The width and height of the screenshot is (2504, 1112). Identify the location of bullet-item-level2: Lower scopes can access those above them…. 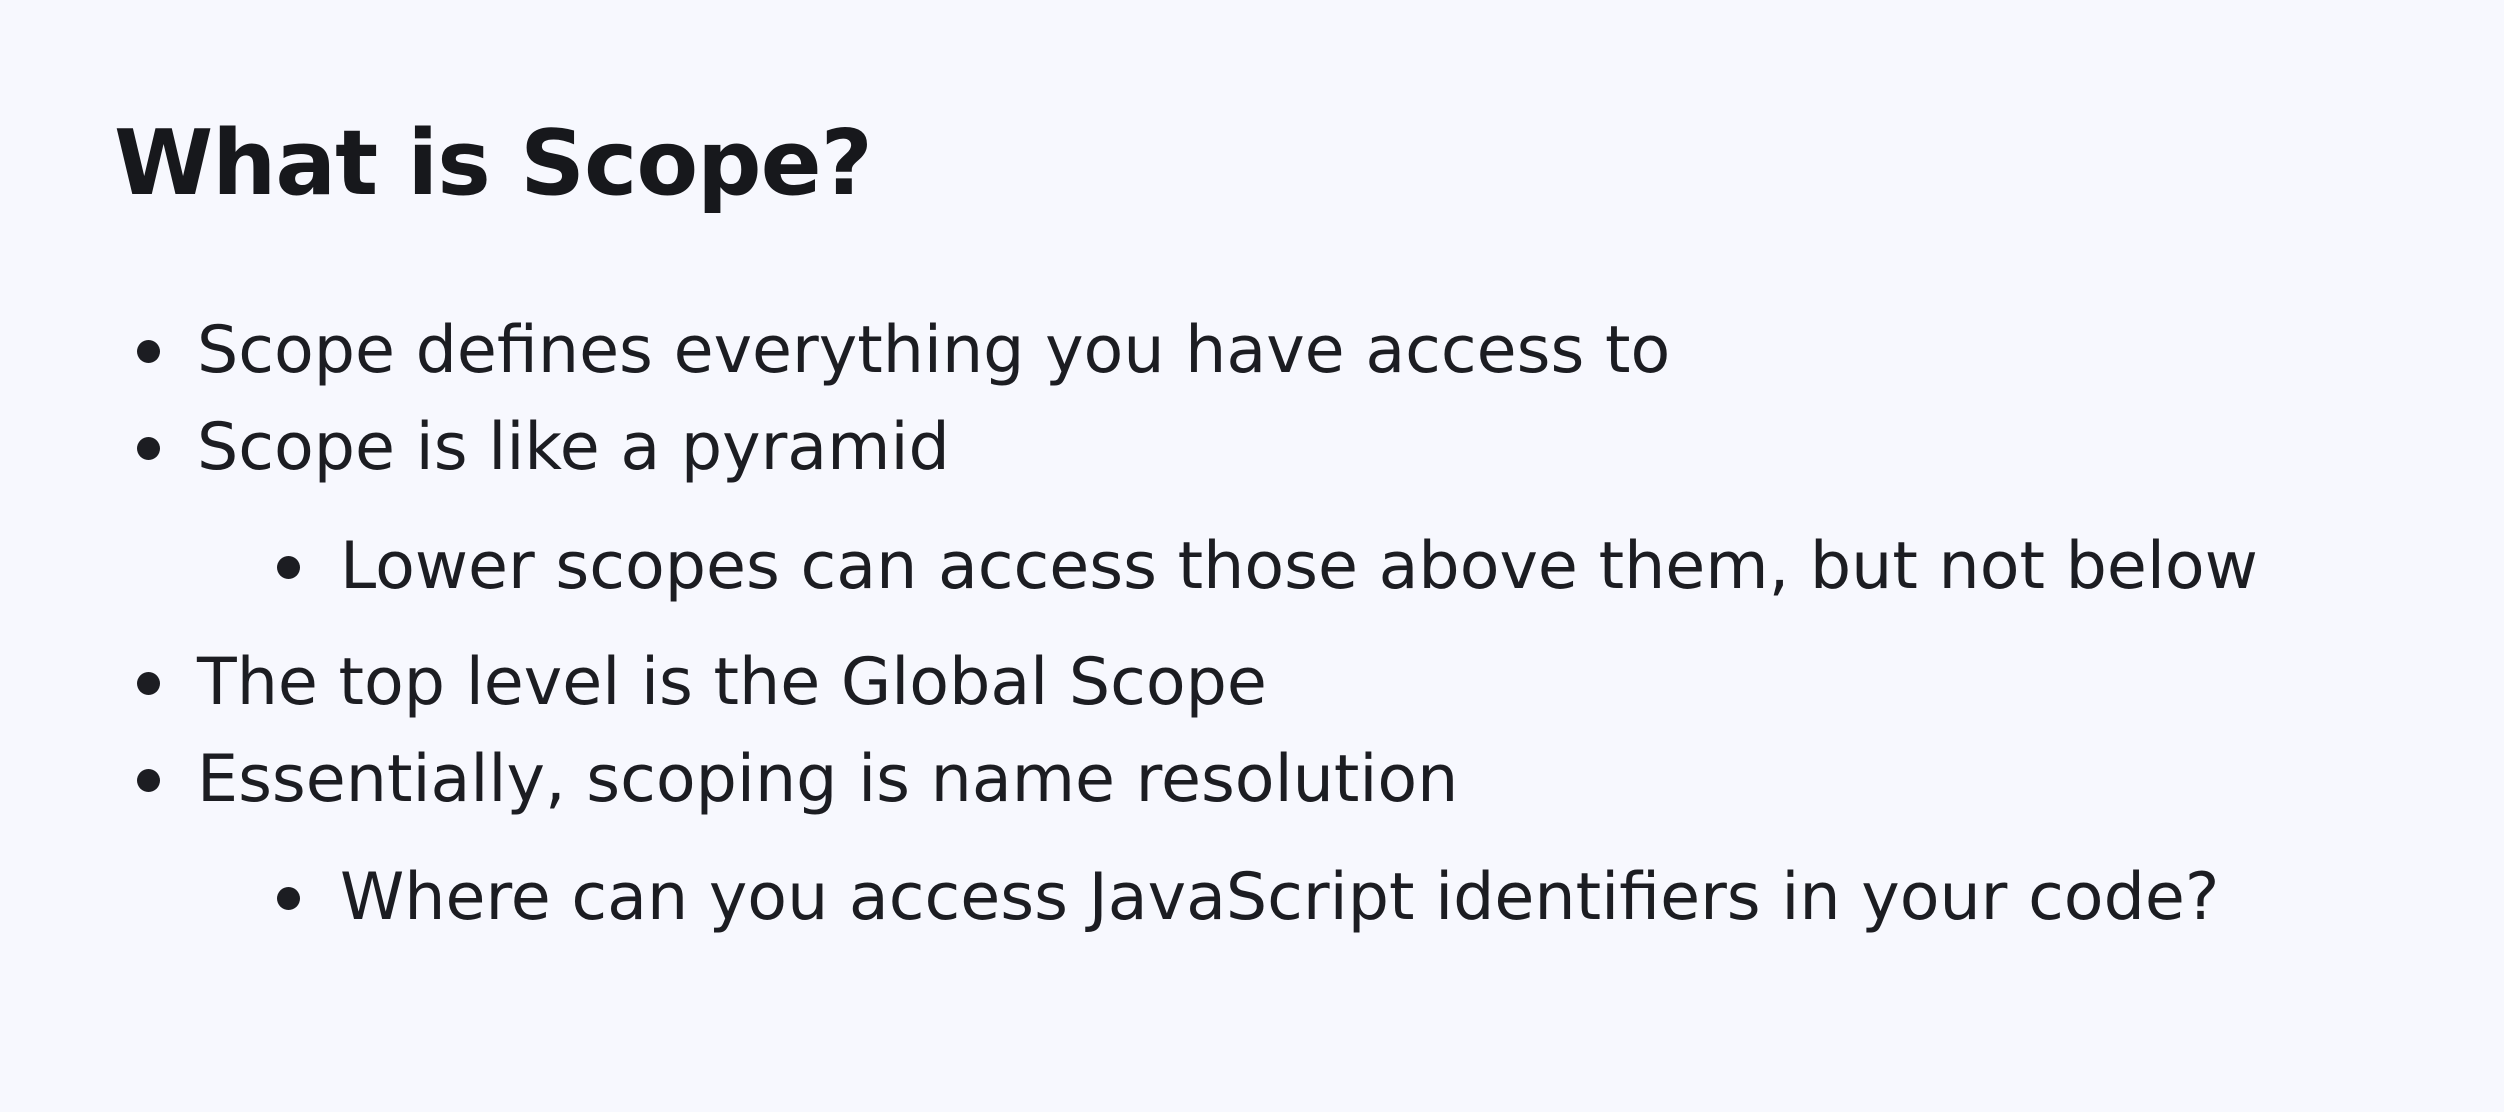
(1267, 567).